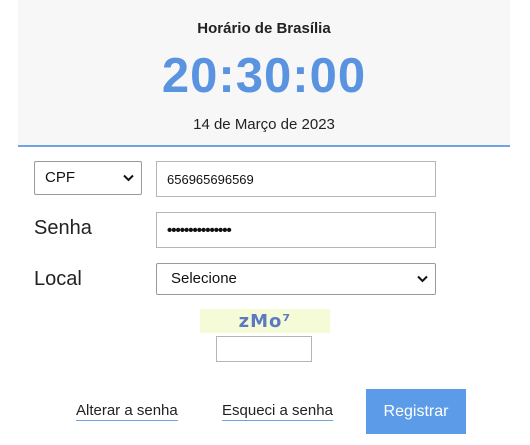  Describe the element at coordinates (416, 411) in the screenshot. I see `register-button: Registrar` at that location.